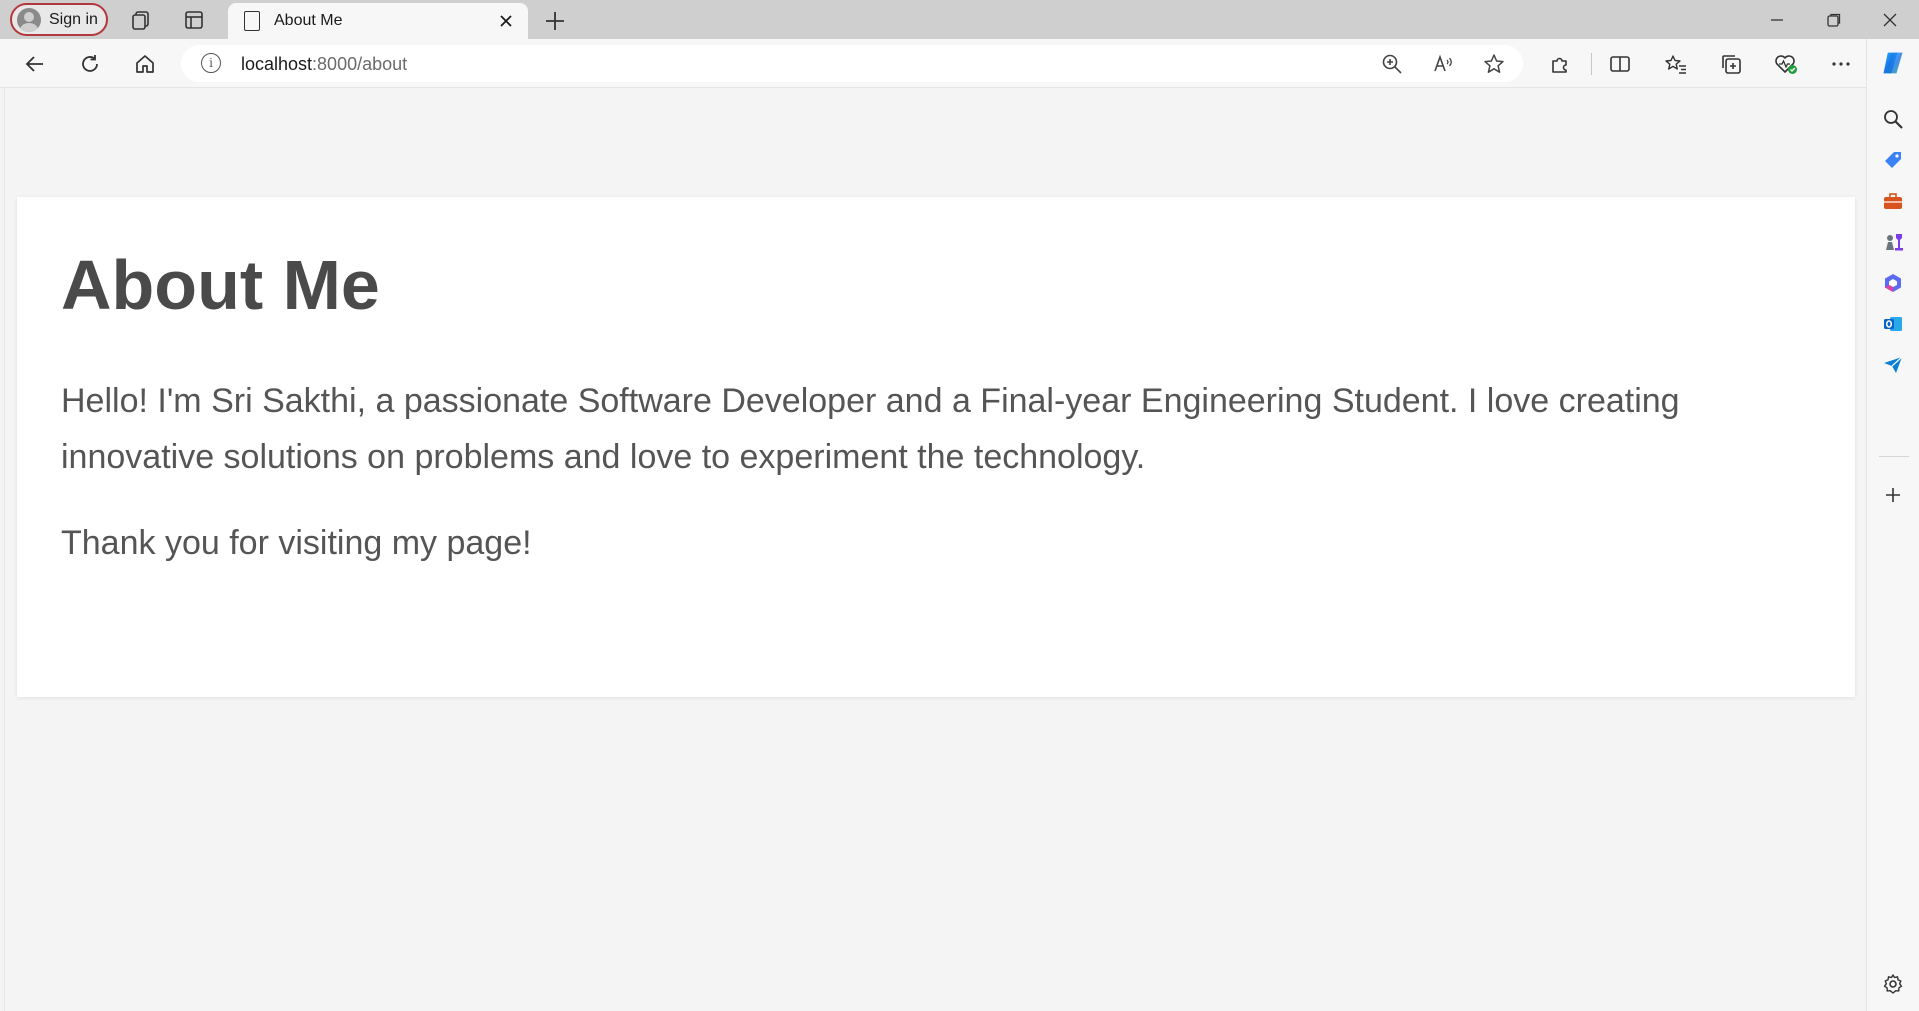 The image size is (1919, 1011). I want to click on zoom-icon, so click(1392, 64).